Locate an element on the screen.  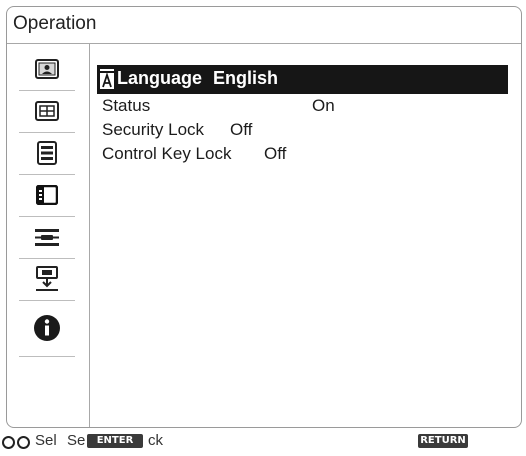
control-key-lock-value: Off is located at coordinates (275, 153).